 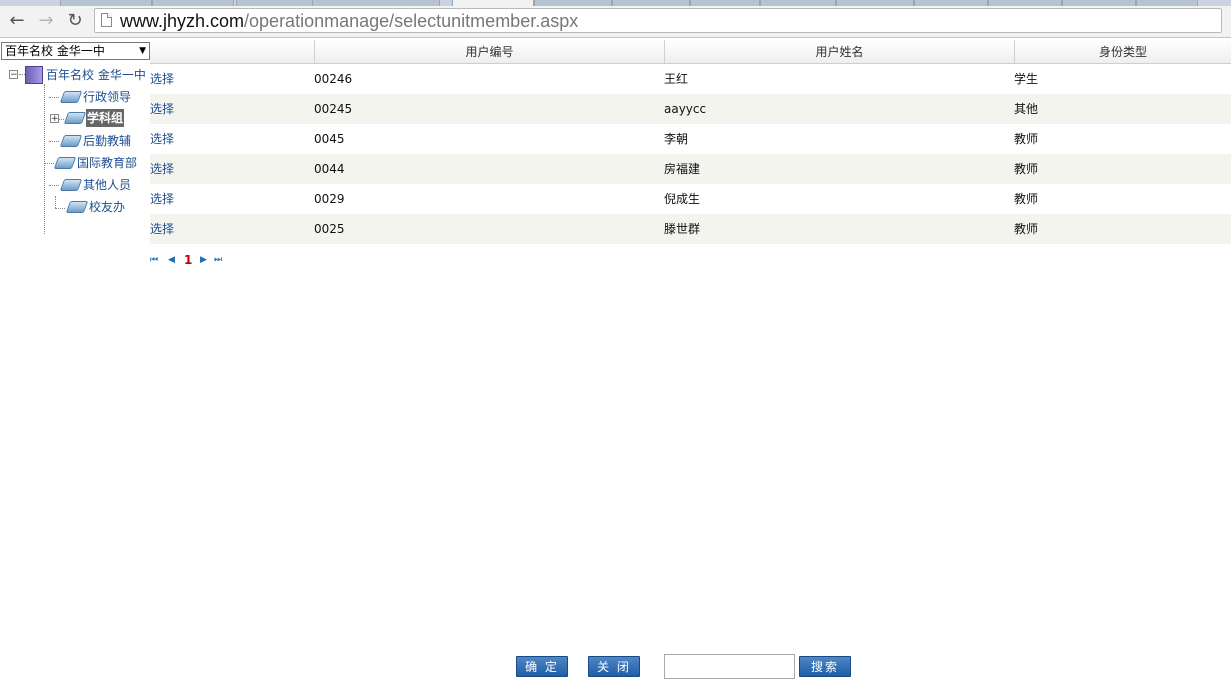 What do you see at coordinates (333, 109) in the screenshot?
I see `user-id-cell: 00245` at bounding box center [333, 109].